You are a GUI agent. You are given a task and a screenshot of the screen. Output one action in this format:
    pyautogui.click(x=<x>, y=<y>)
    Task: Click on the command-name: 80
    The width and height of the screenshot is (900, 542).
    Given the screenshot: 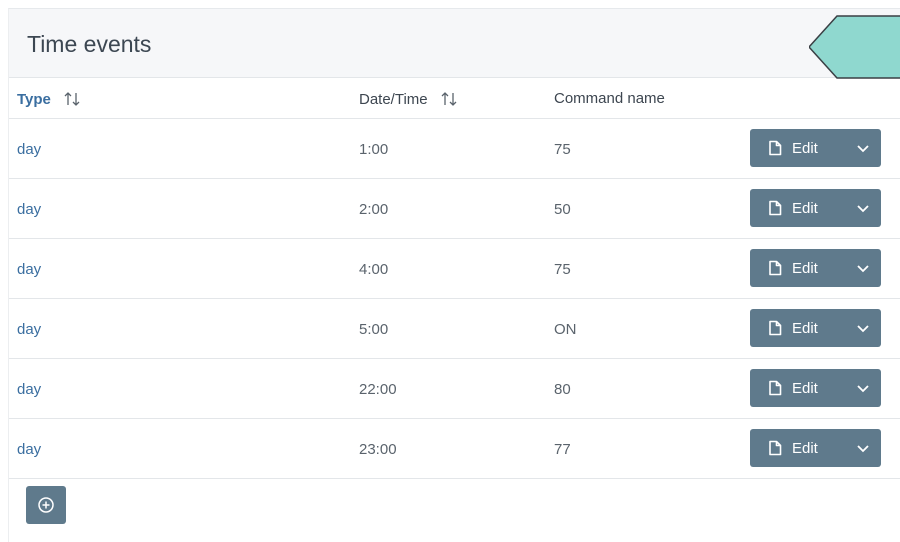 What is the action you would take?
    pyautogui.click(x=562, y=389)
    